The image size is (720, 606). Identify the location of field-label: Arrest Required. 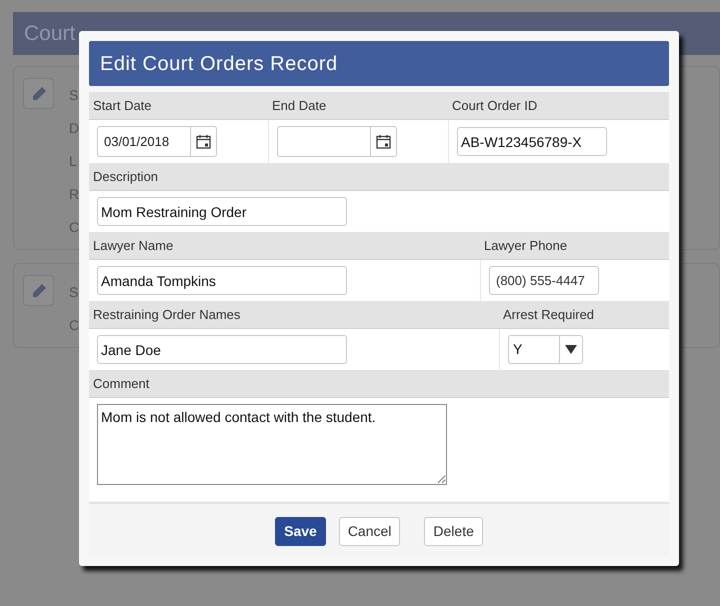
(549, 315).